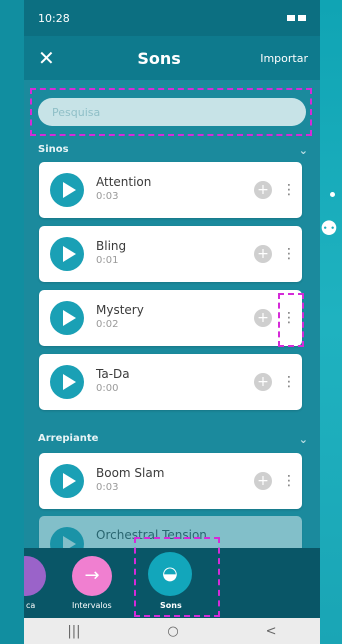  What do you see at coordinates (296, 18) in the screenshot?
I see `status-icons` at bounding box center [296, 18].